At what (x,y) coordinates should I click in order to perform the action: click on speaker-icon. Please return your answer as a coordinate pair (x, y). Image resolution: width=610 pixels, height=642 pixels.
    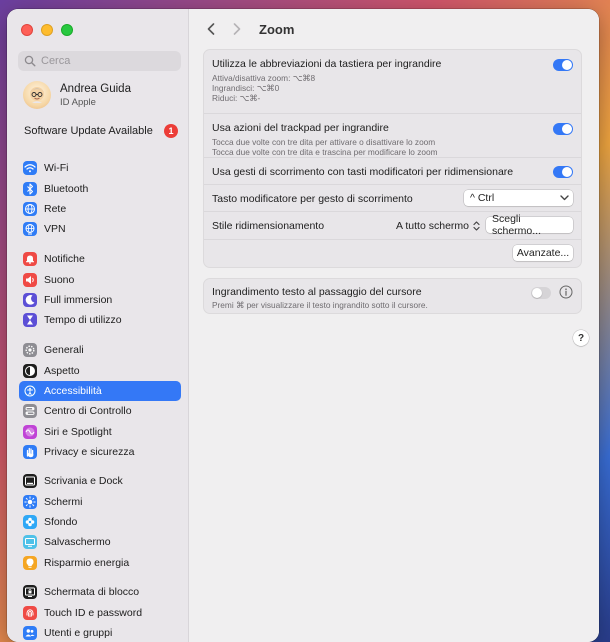
    Looking at the image, I should click on (30, 279).